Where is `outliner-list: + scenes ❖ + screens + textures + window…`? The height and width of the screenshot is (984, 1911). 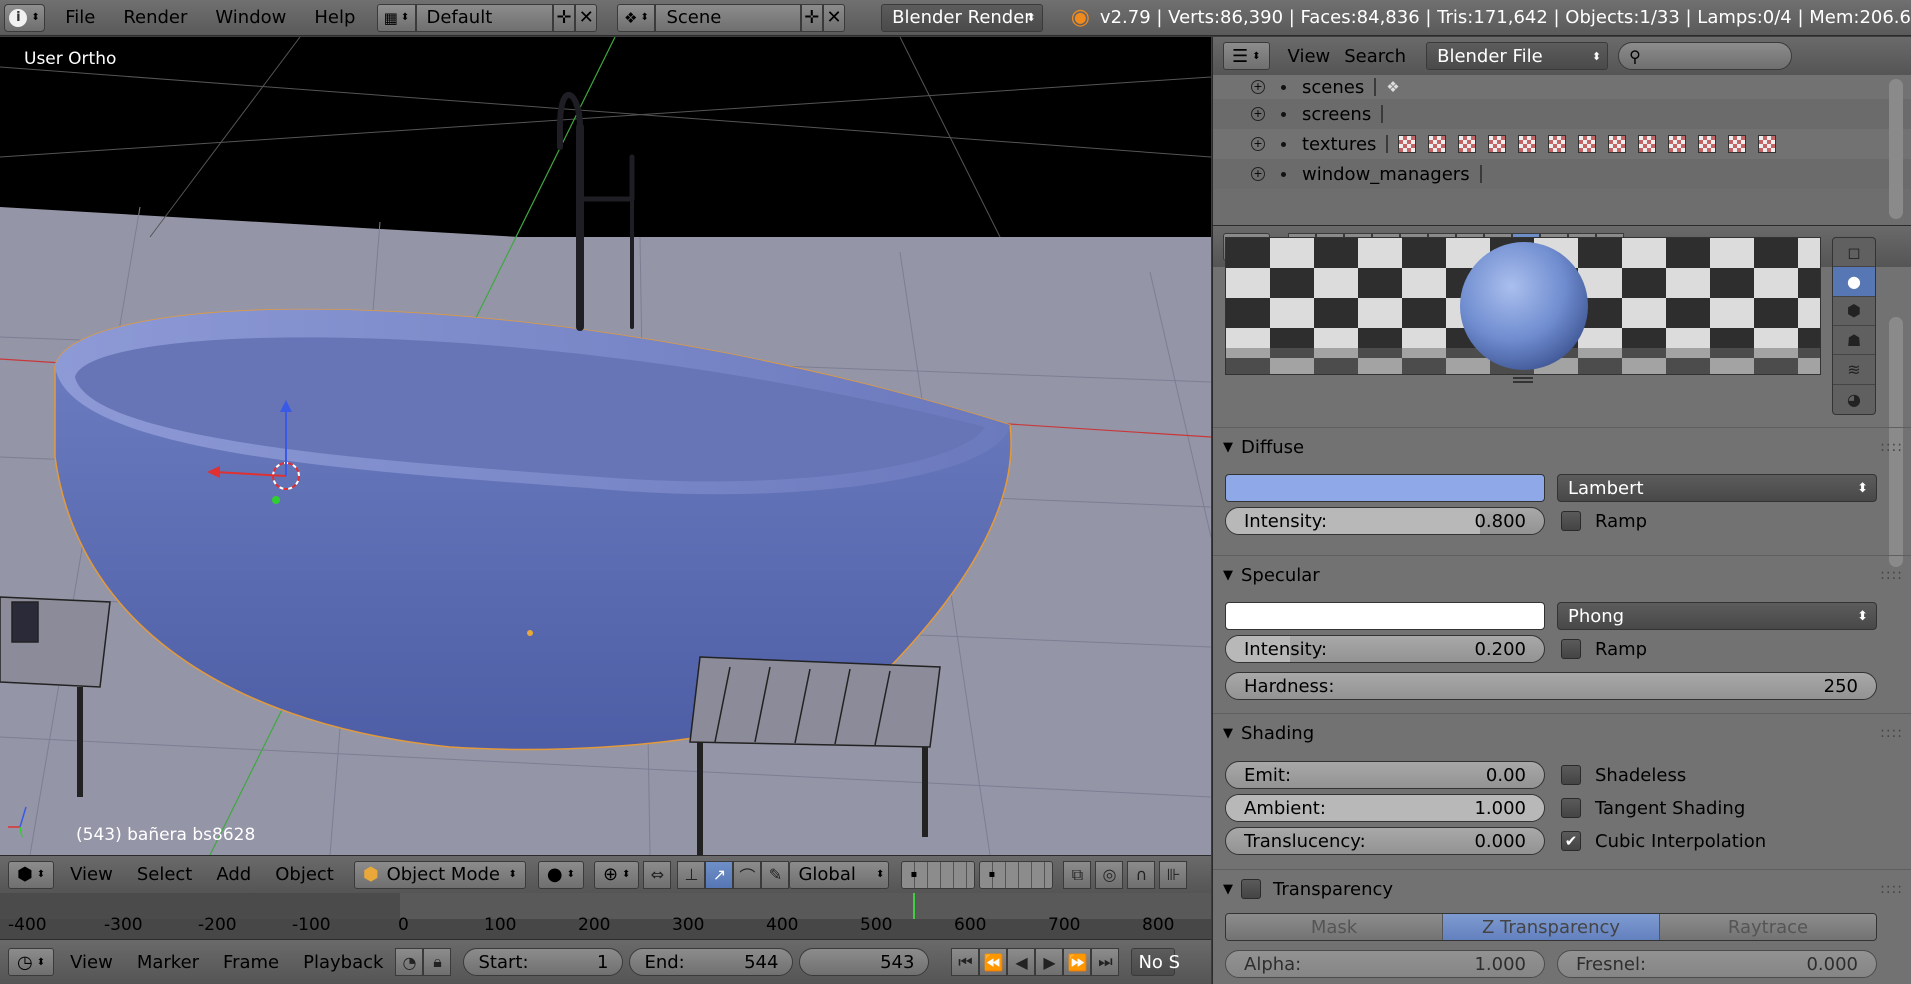 outliner-list: + scenes ❖ + screens + textures + window… is located at coordinates (1562, 150).